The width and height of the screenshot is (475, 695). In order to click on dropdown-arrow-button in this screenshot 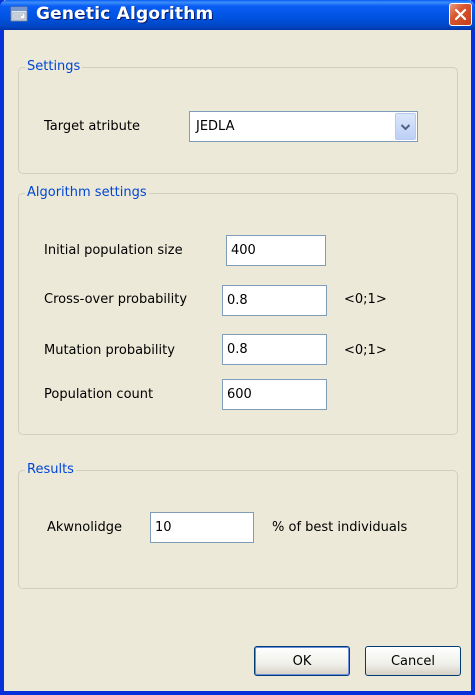, I will do `click(405, 126)`.